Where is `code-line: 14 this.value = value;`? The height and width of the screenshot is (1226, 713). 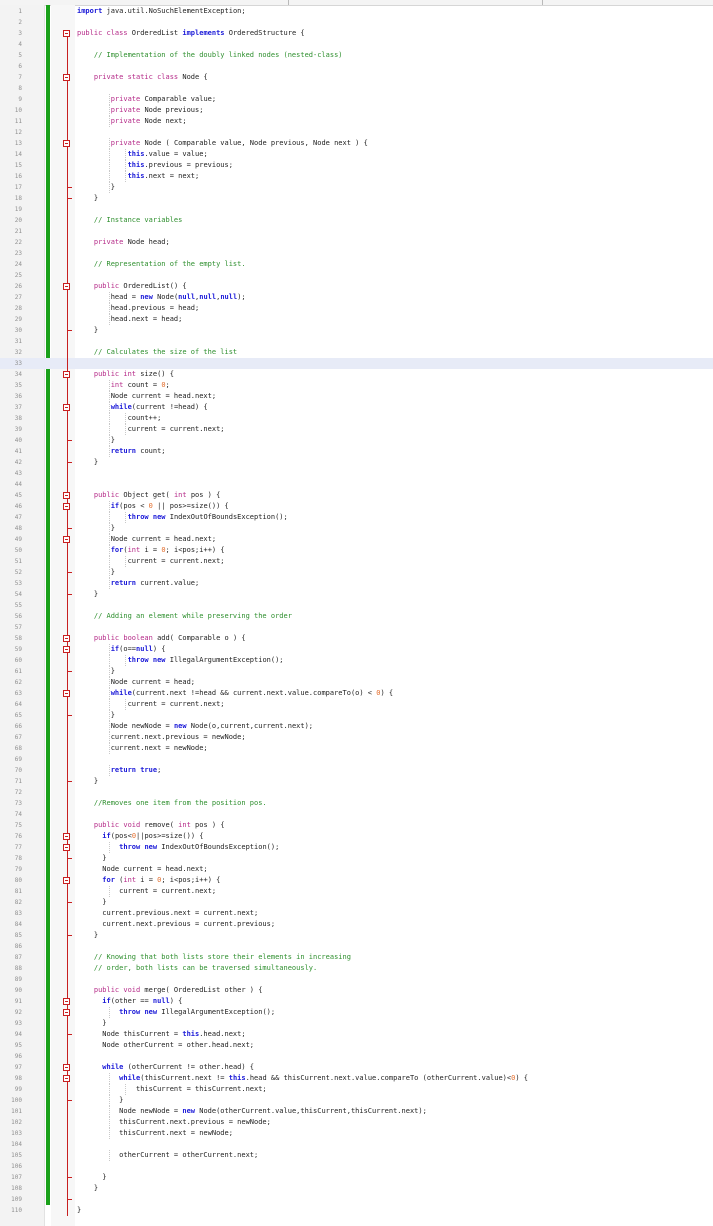
code-line: 14 this.value = value; is located at coordinates (356, 154).